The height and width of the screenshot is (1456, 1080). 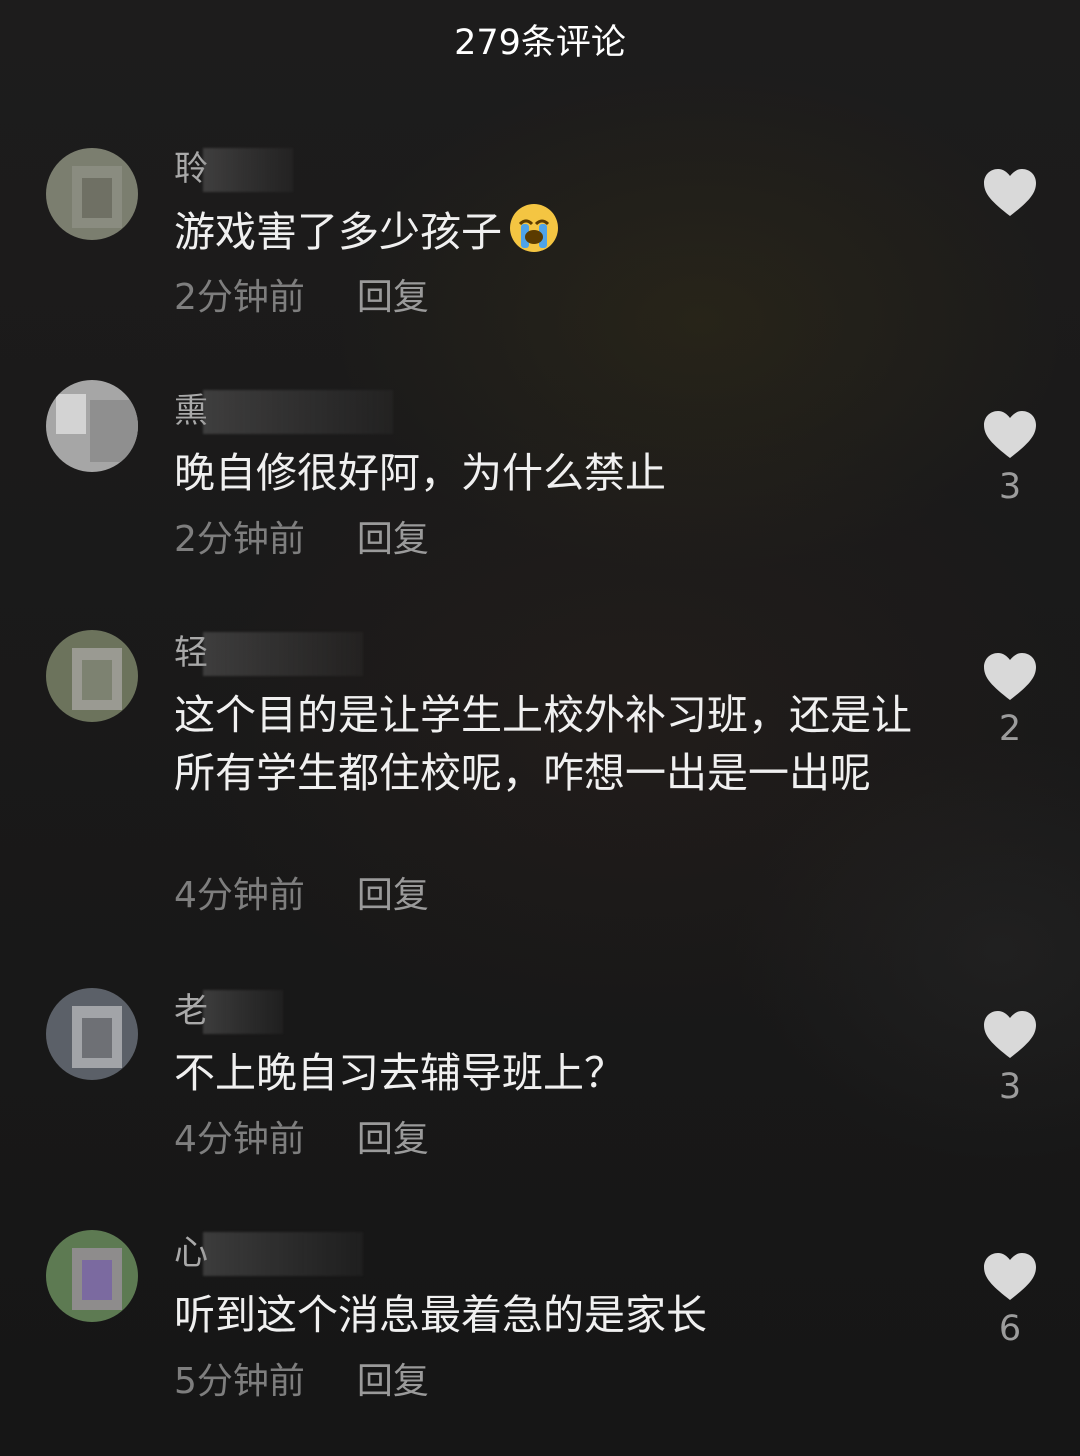 I want to click on comment-text: 这个目的是让学生上校外补习班，还是让所有学生都住校呢，咋想一出是一出呢, so click(x=543, y=744).